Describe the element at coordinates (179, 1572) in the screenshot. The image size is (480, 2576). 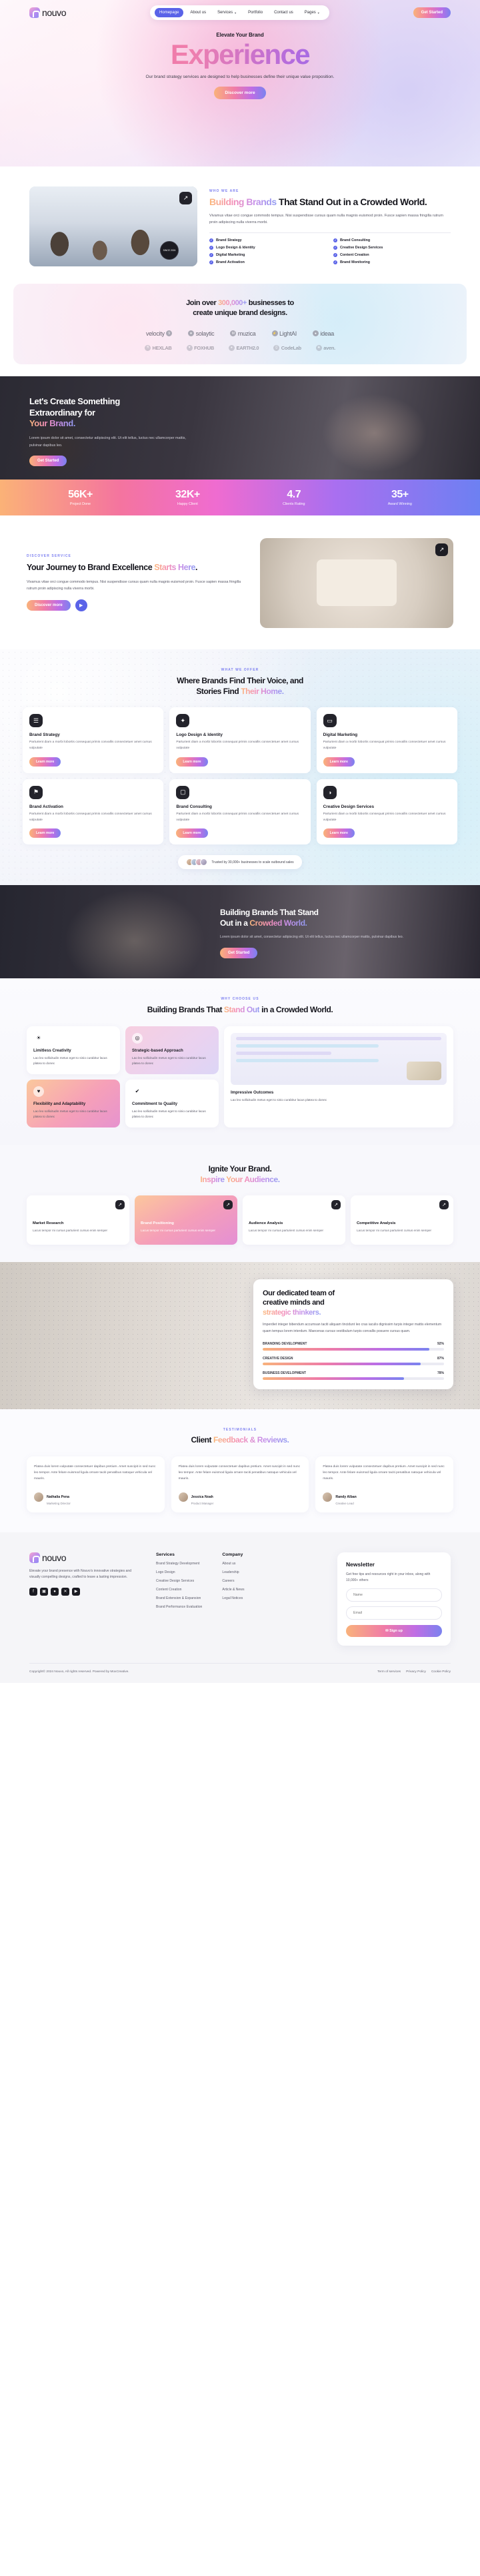
I see `footer-link: Logo Design` at that location.